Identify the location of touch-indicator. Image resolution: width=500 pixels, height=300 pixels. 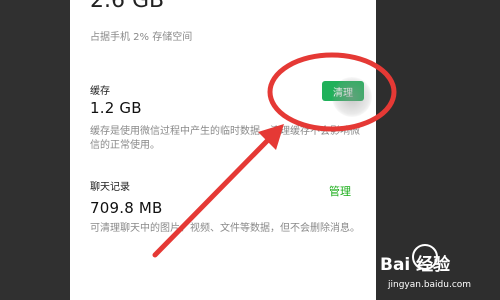
(352, 97).